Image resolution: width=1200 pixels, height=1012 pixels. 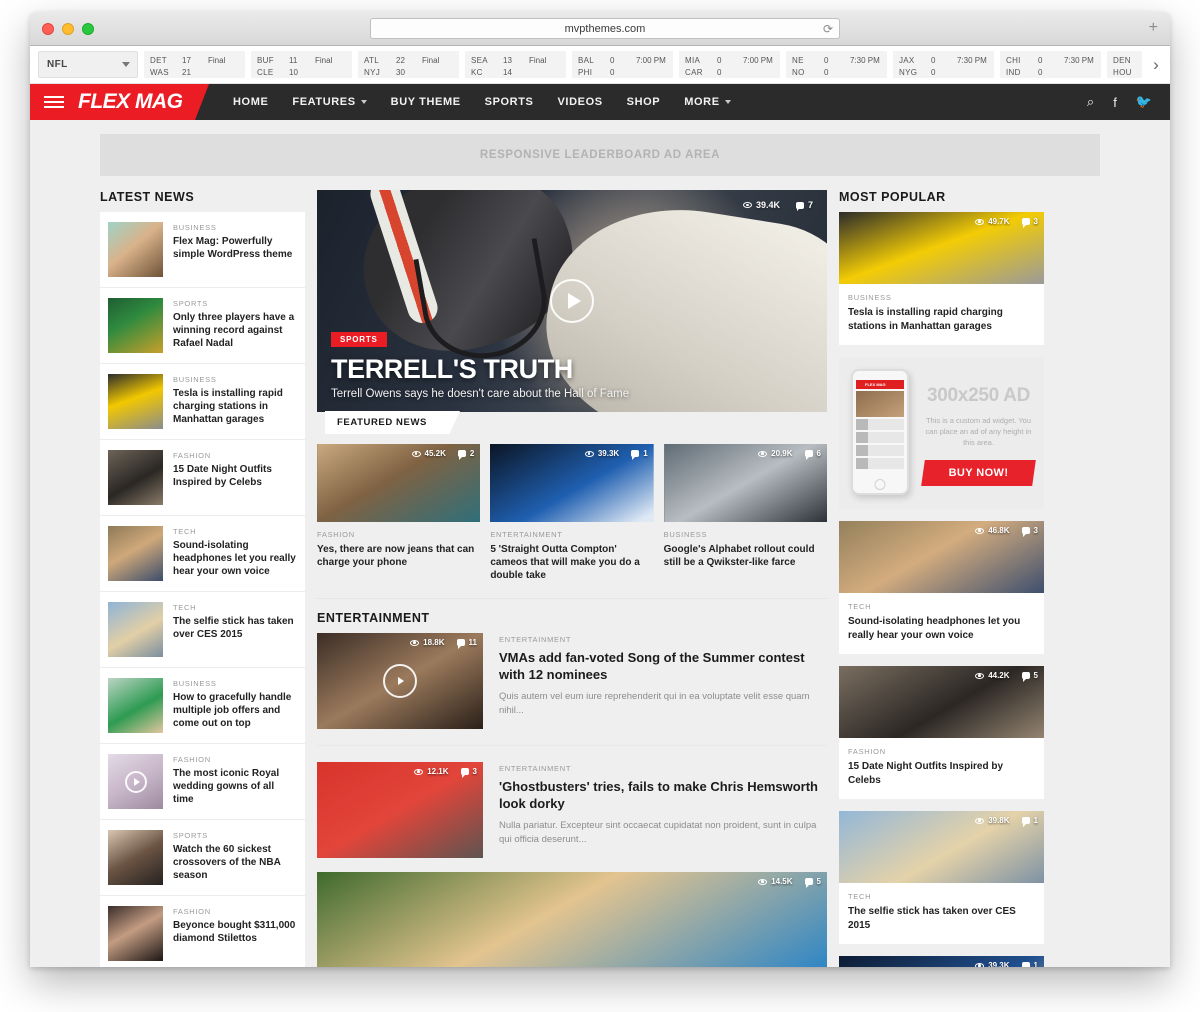 I want to click on hero-title: TERRELL'S TRUTH, so click(x=480, y=369).